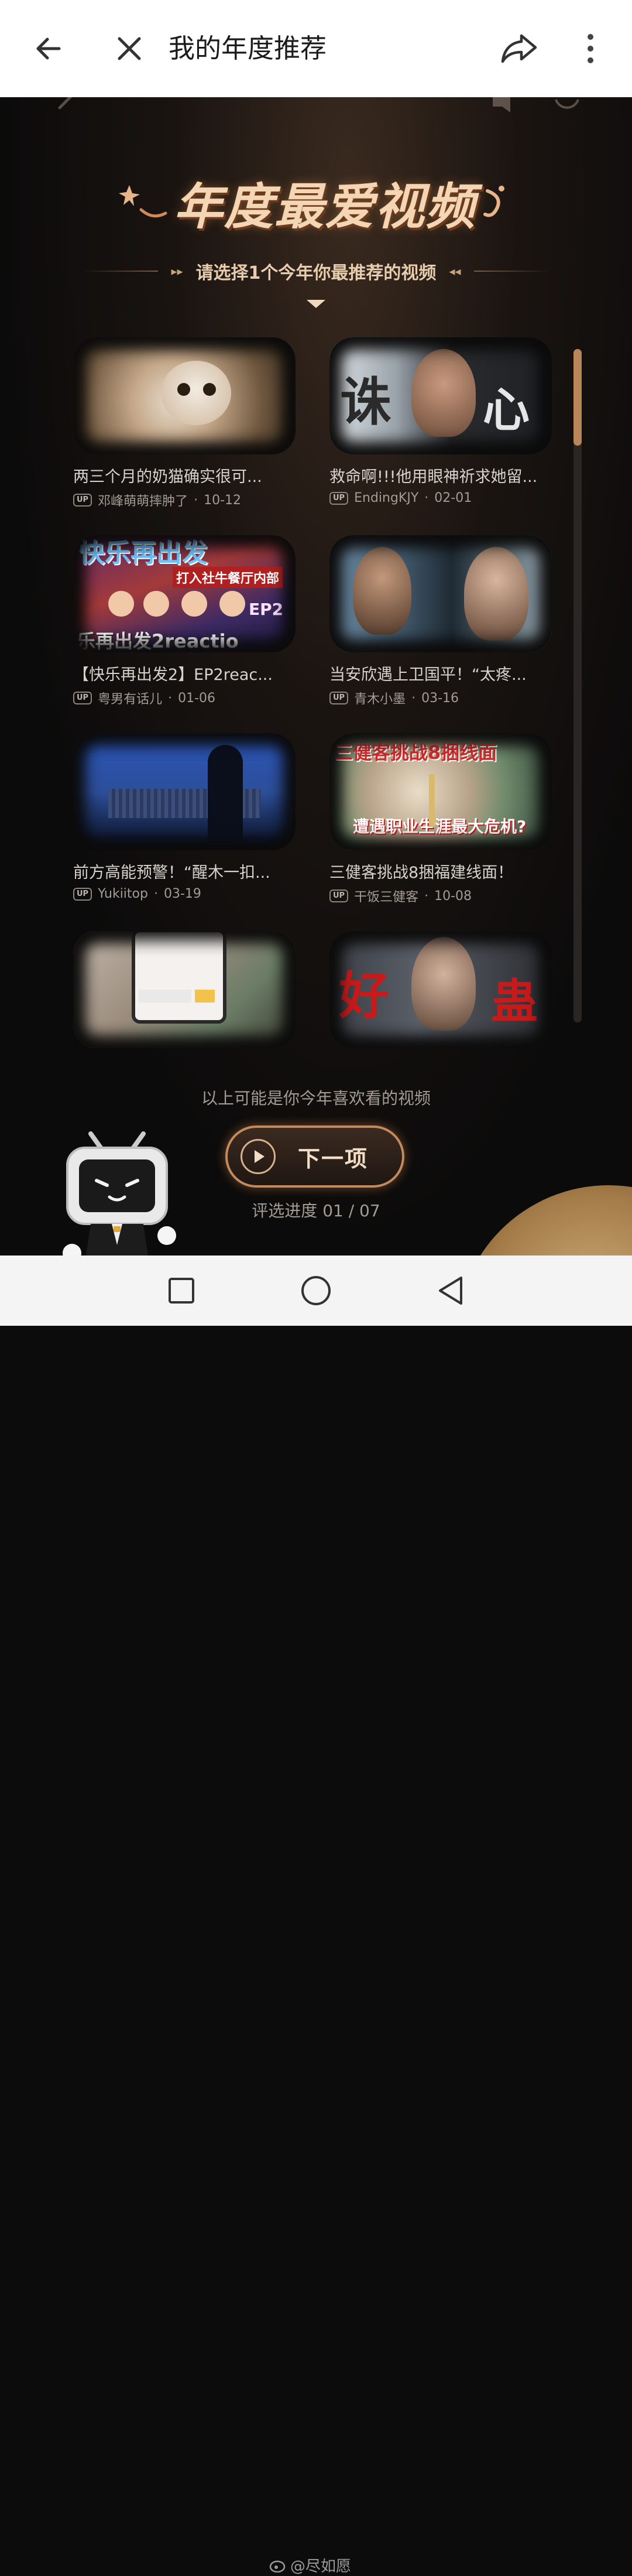 The width and height of the screenshot is (632, 2576). I want to click on next-button: 下一项, so click(314, 1156).